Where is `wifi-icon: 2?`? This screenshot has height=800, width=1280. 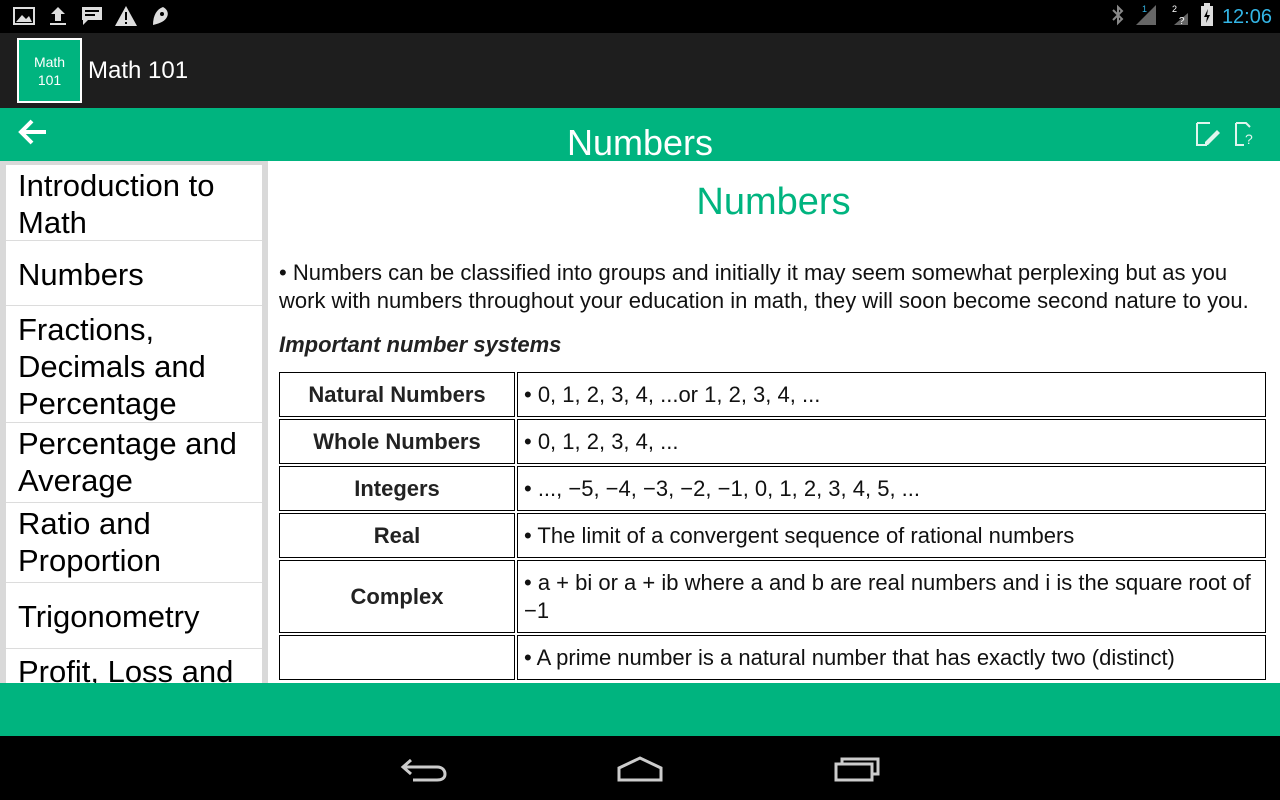
wifi-icon: 2? is located at coordinates (1181, 17).